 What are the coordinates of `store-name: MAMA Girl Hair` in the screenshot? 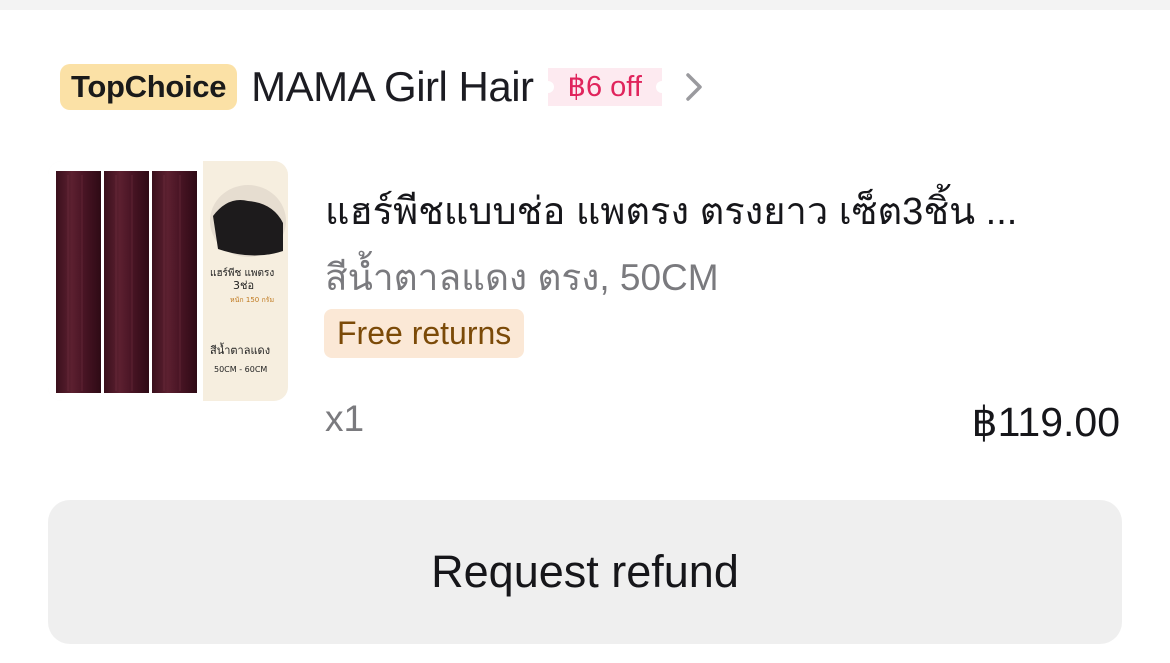 It's located at (392, 87).